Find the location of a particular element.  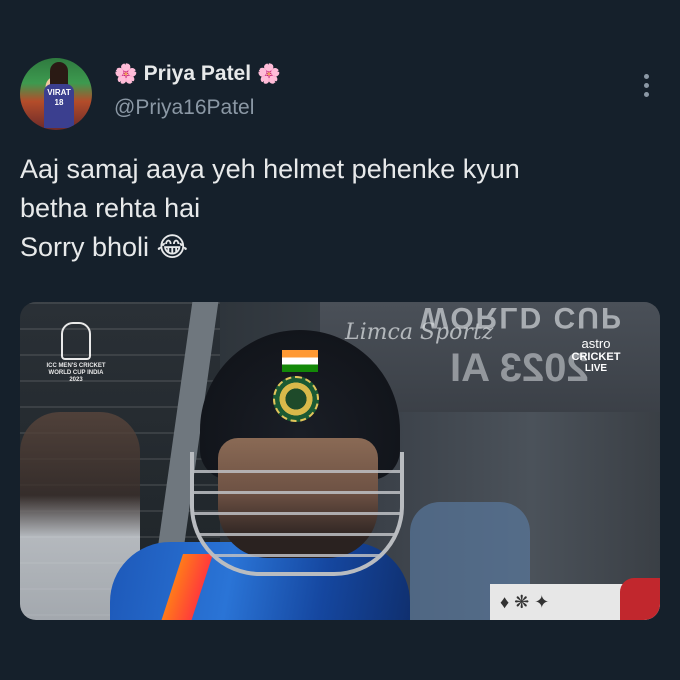

tweet-text-line: Aaj samaj aaya yeh helmet pehenke kyun is located at coordinates (270, 169).